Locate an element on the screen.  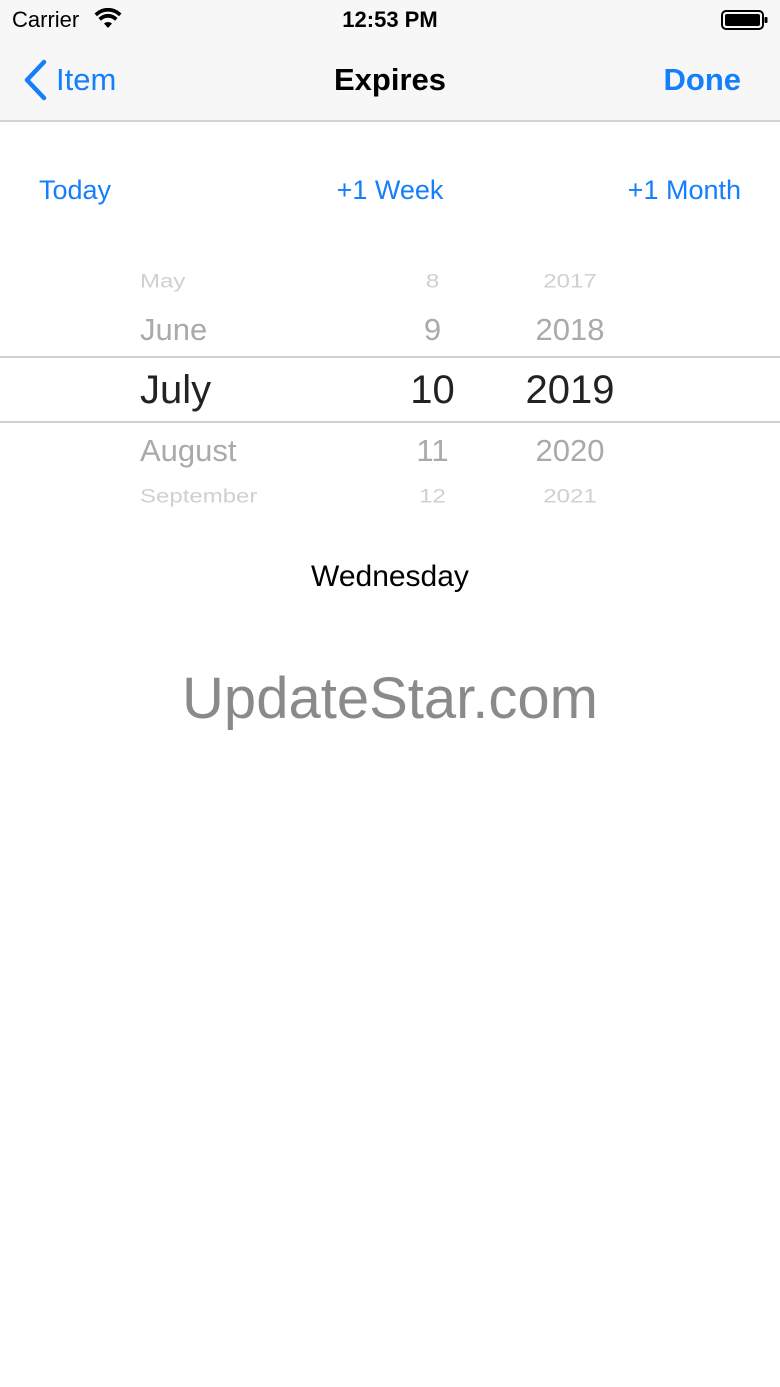
day-option: 8 is located at coordinates (432, 282).